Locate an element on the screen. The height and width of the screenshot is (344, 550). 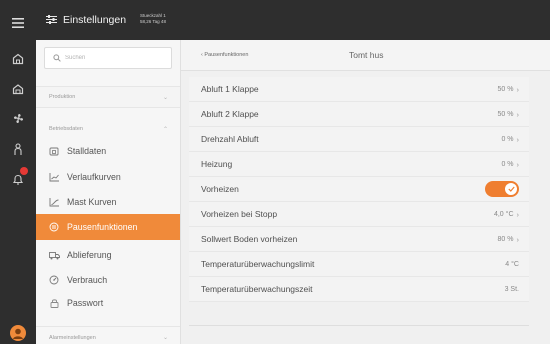
group-alarmeinstellungen: Alarmeinstellungen ⌄ is located at coordinates (108, 335).